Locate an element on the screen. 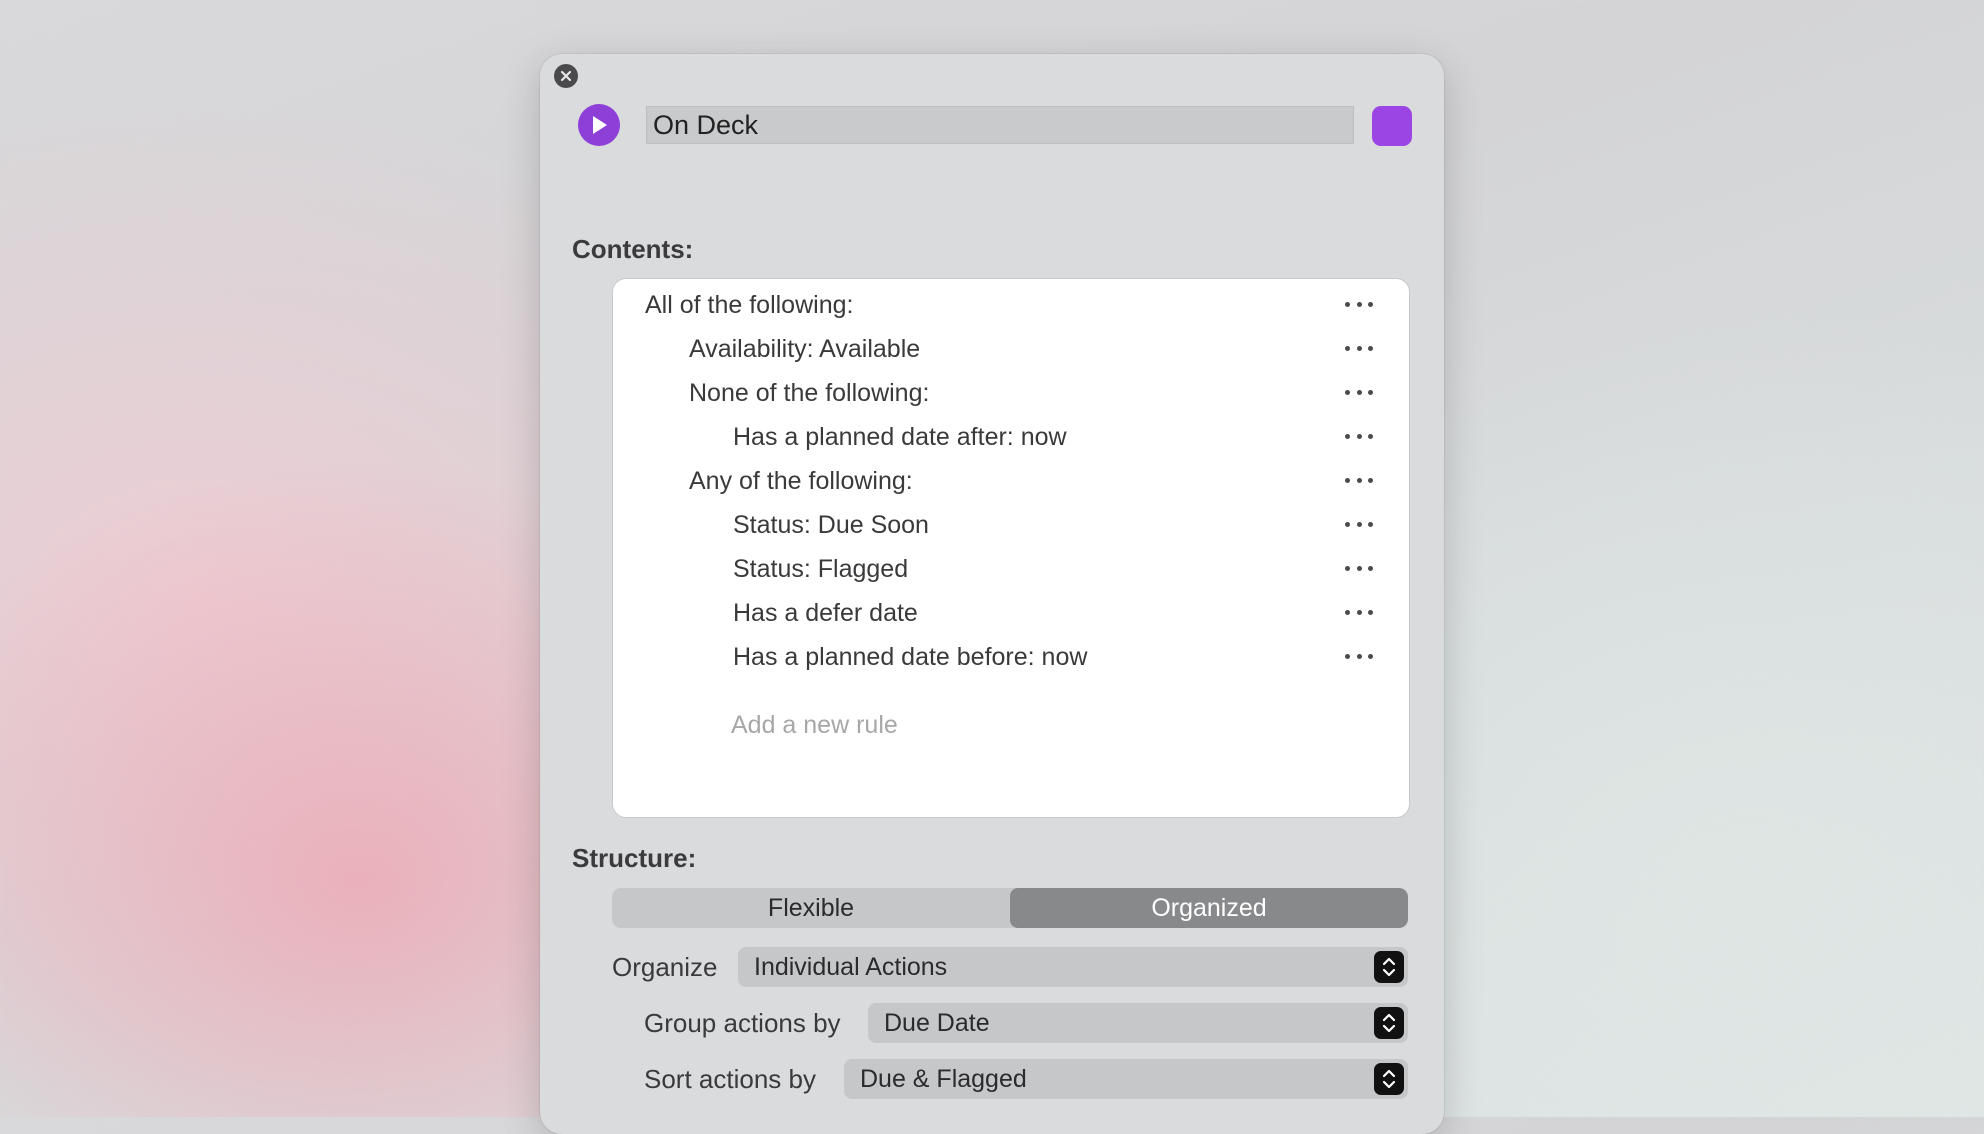 The width and height of the screenshot is (1984, 1134). rule-row: Has a planned date before: now is located at coordinates (1011, 657).